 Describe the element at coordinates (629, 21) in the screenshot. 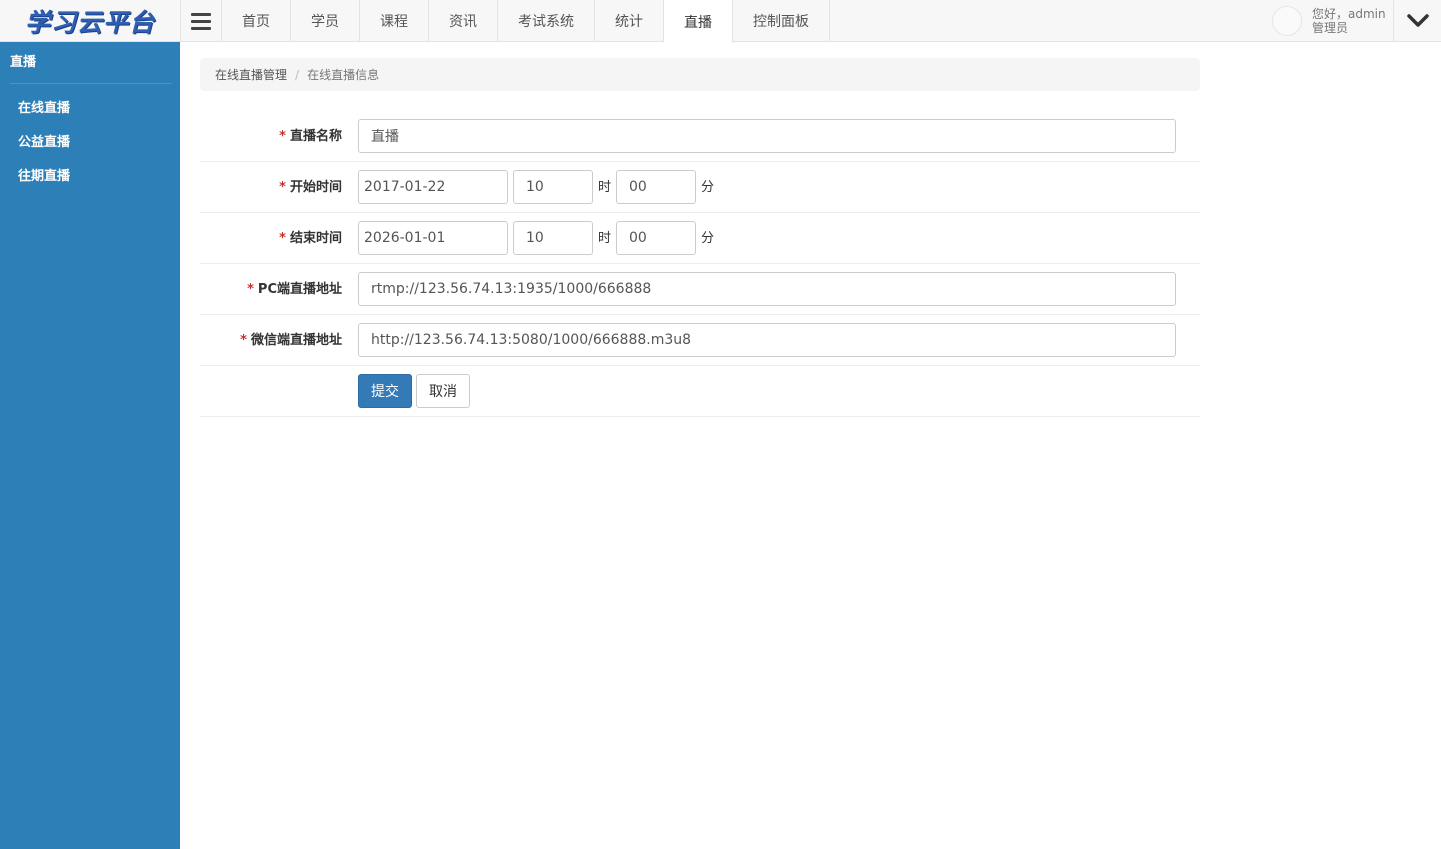

I see `nav-item-statistics: 统计` at that location.